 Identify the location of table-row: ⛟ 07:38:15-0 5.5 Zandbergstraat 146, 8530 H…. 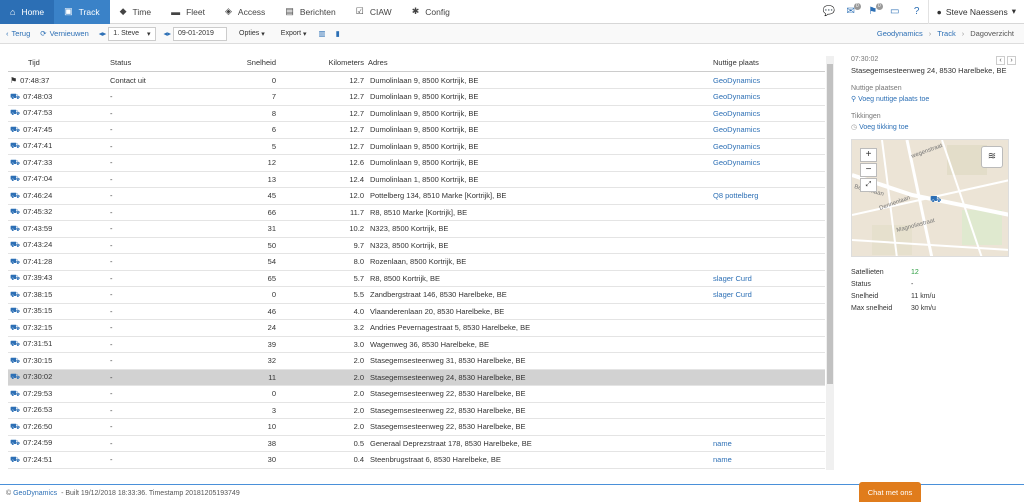
(416, 295).